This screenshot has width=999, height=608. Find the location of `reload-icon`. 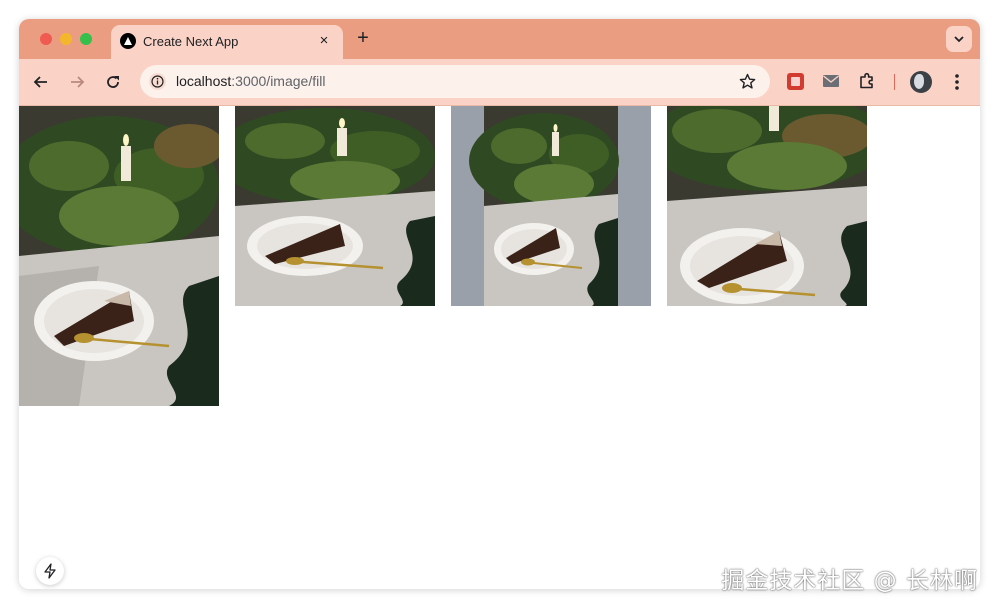

reload-icon is located at coordinates (113, 82).